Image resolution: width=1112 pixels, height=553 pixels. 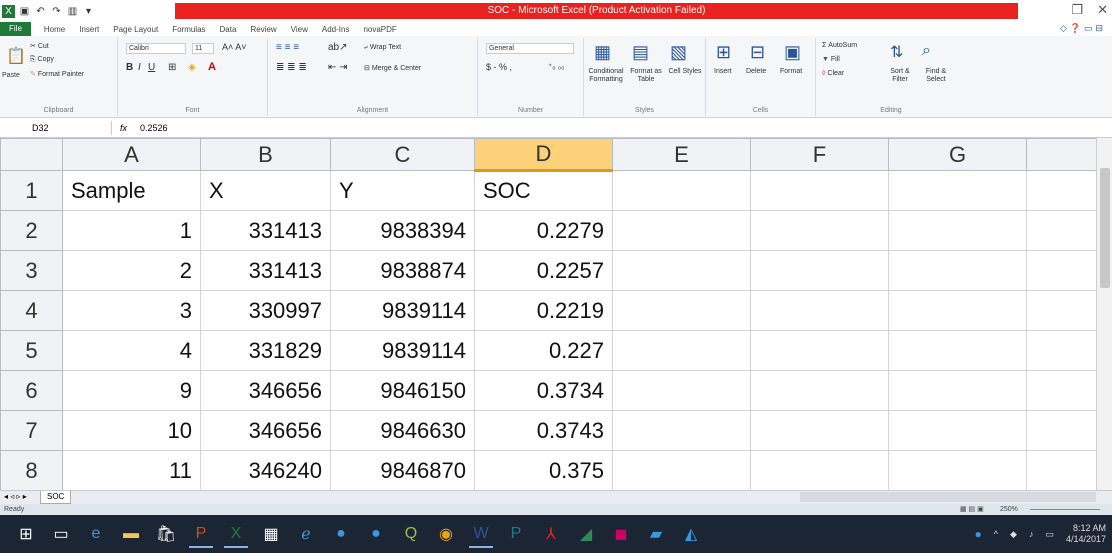 What do you see at coordinates (1105, 228) in the screenshot?
I see `scroll-thumb` at bounding box center [1105, 228].